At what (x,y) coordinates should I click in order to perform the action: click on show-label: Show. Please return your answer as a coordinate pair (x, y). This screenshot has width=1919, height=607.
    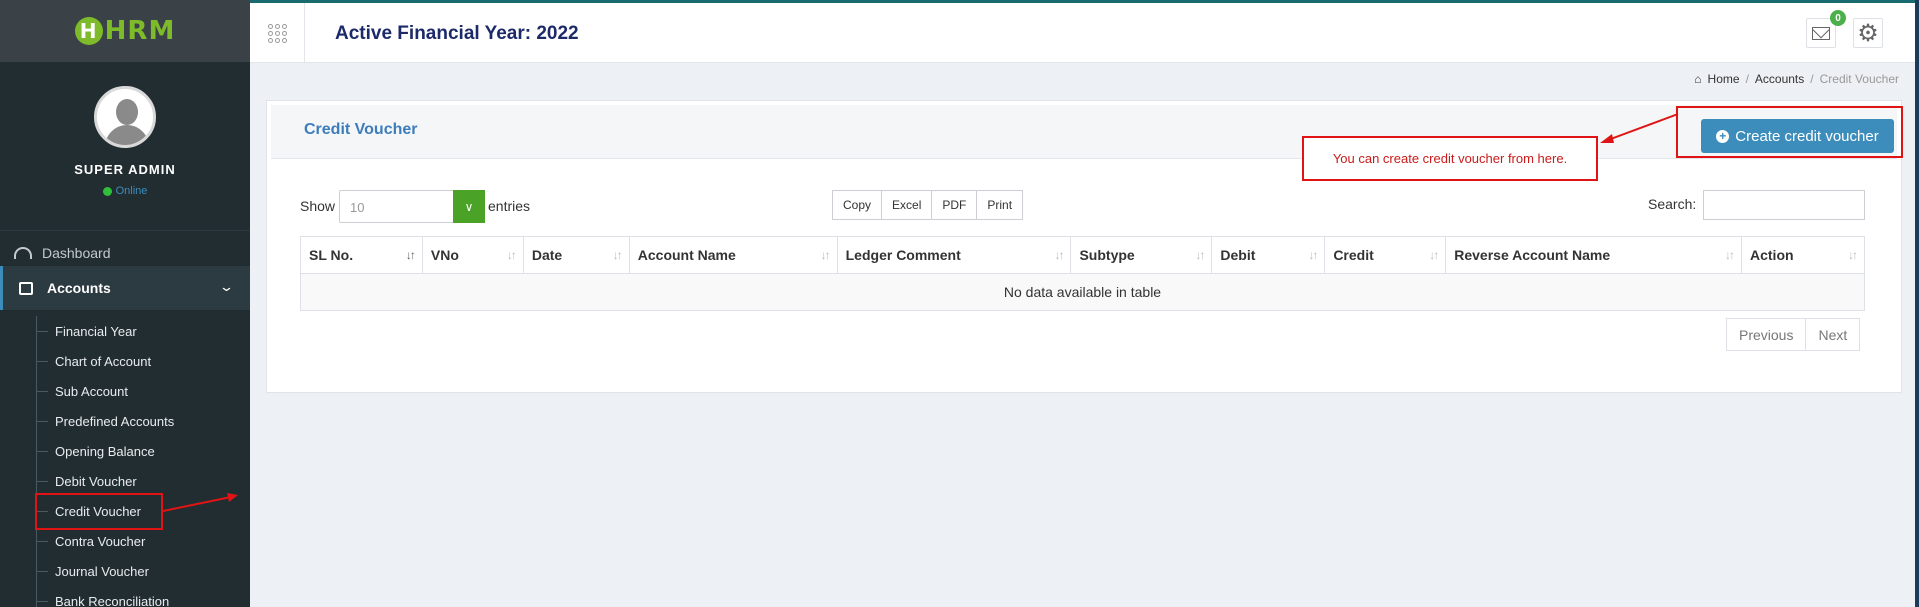
    Looking at the image, I should click on (318, 206).